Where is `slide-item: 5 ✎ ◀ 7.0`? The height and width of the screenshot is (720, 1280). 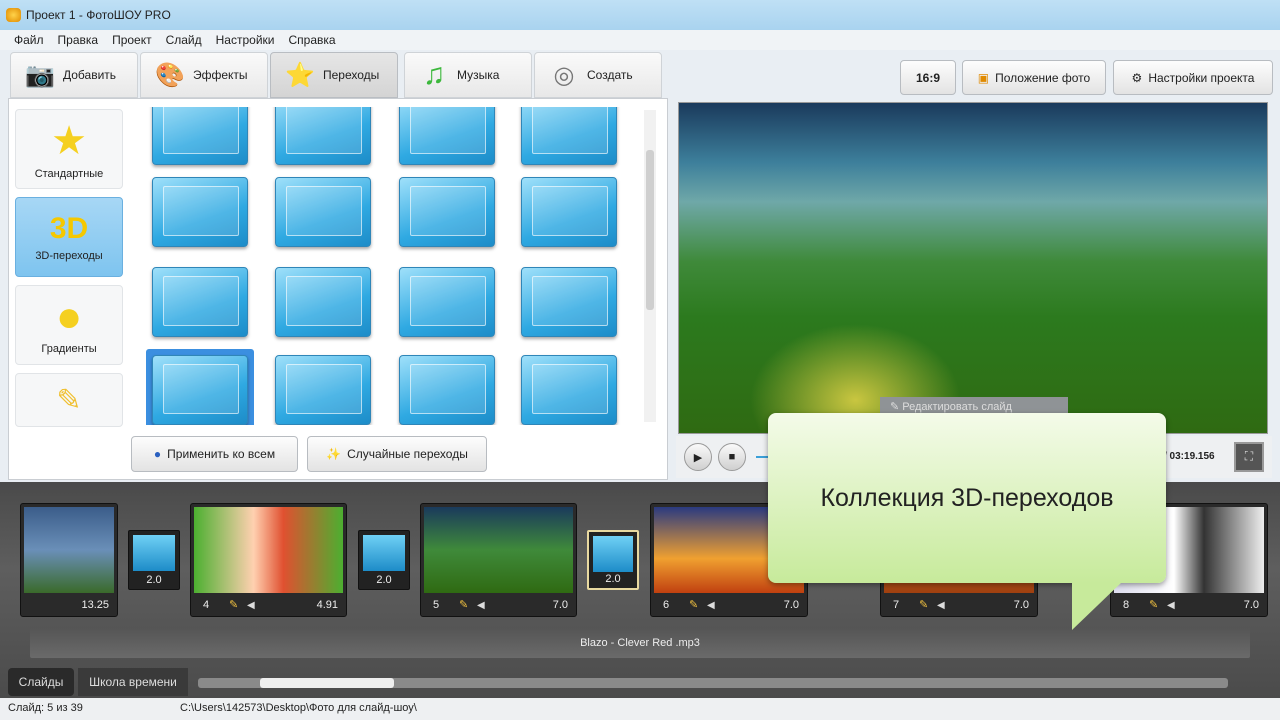
slide-item: 5 ✎ ◀ 7.0 is located at coordinates (498, 560).